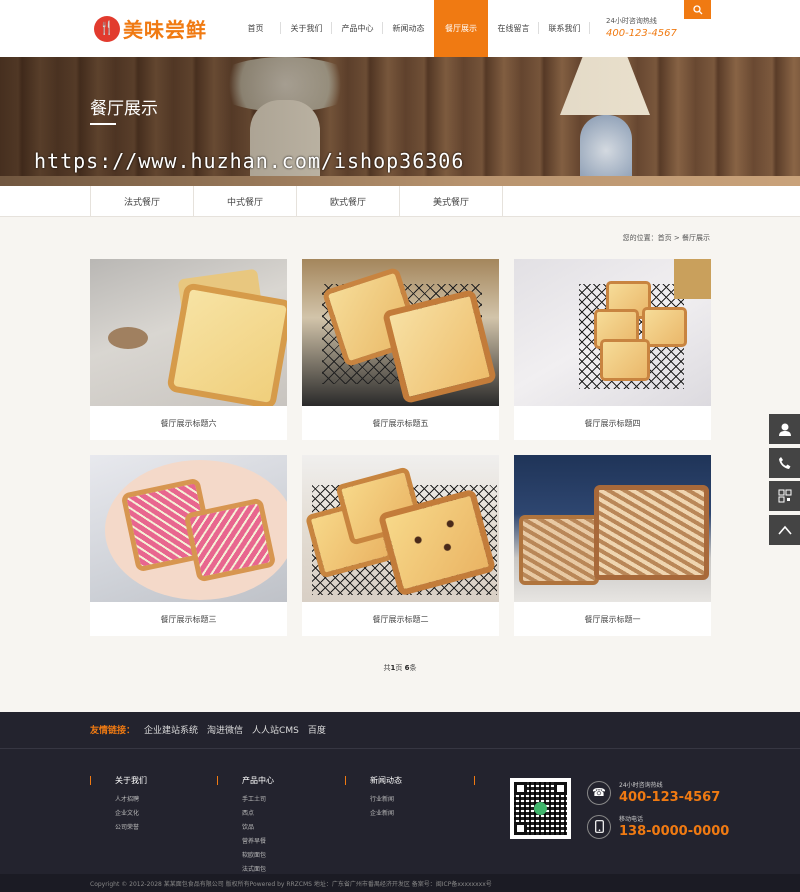  Describe the element at coordinates (188, 619) in the screenshot. I see `card-title: 餐厅展示标题三` at that location.